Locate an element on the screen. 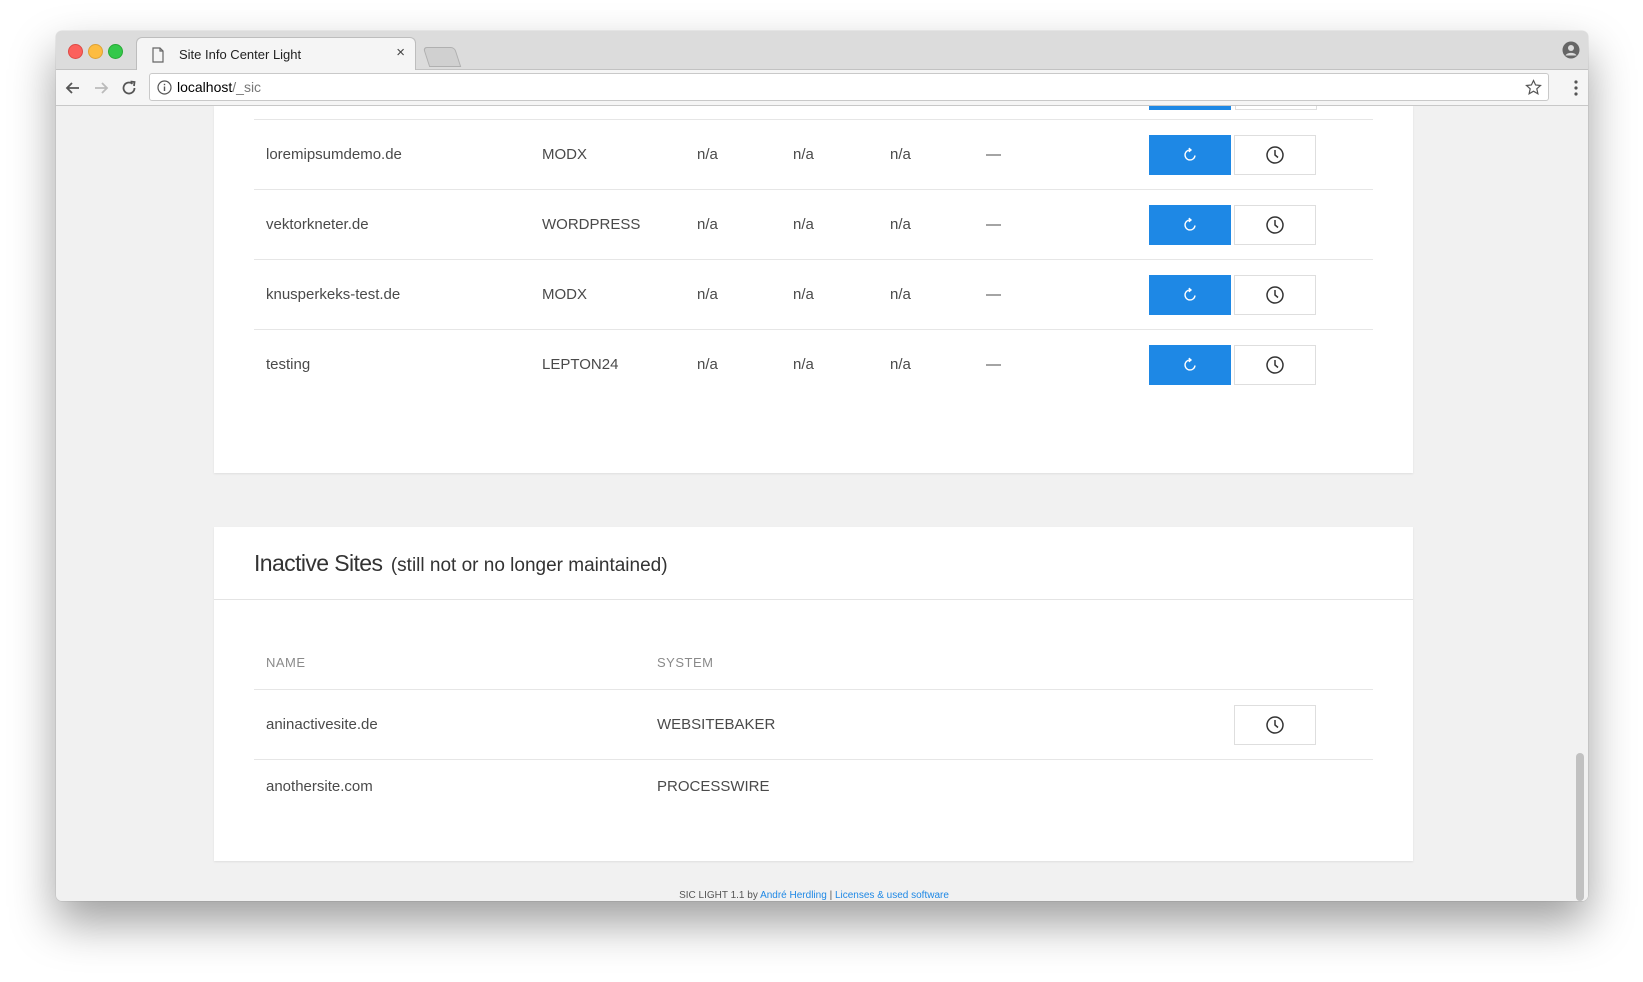  browser-toolbar: localhost/_sic is located at coordinates (822, 88).